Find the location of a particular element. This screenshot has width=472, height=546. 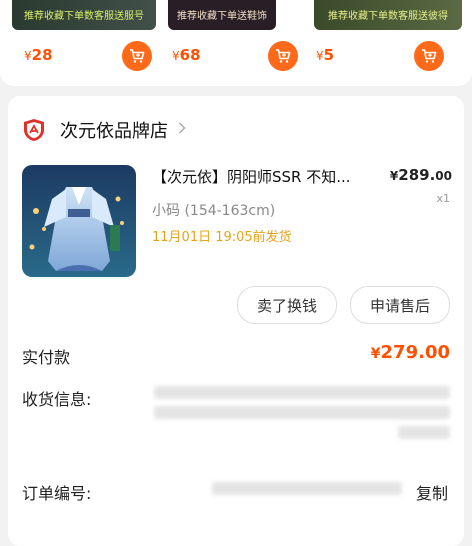

rec-banner-2: 推荐收藏下单送鞋饰 is located at coordinates (222, 15).